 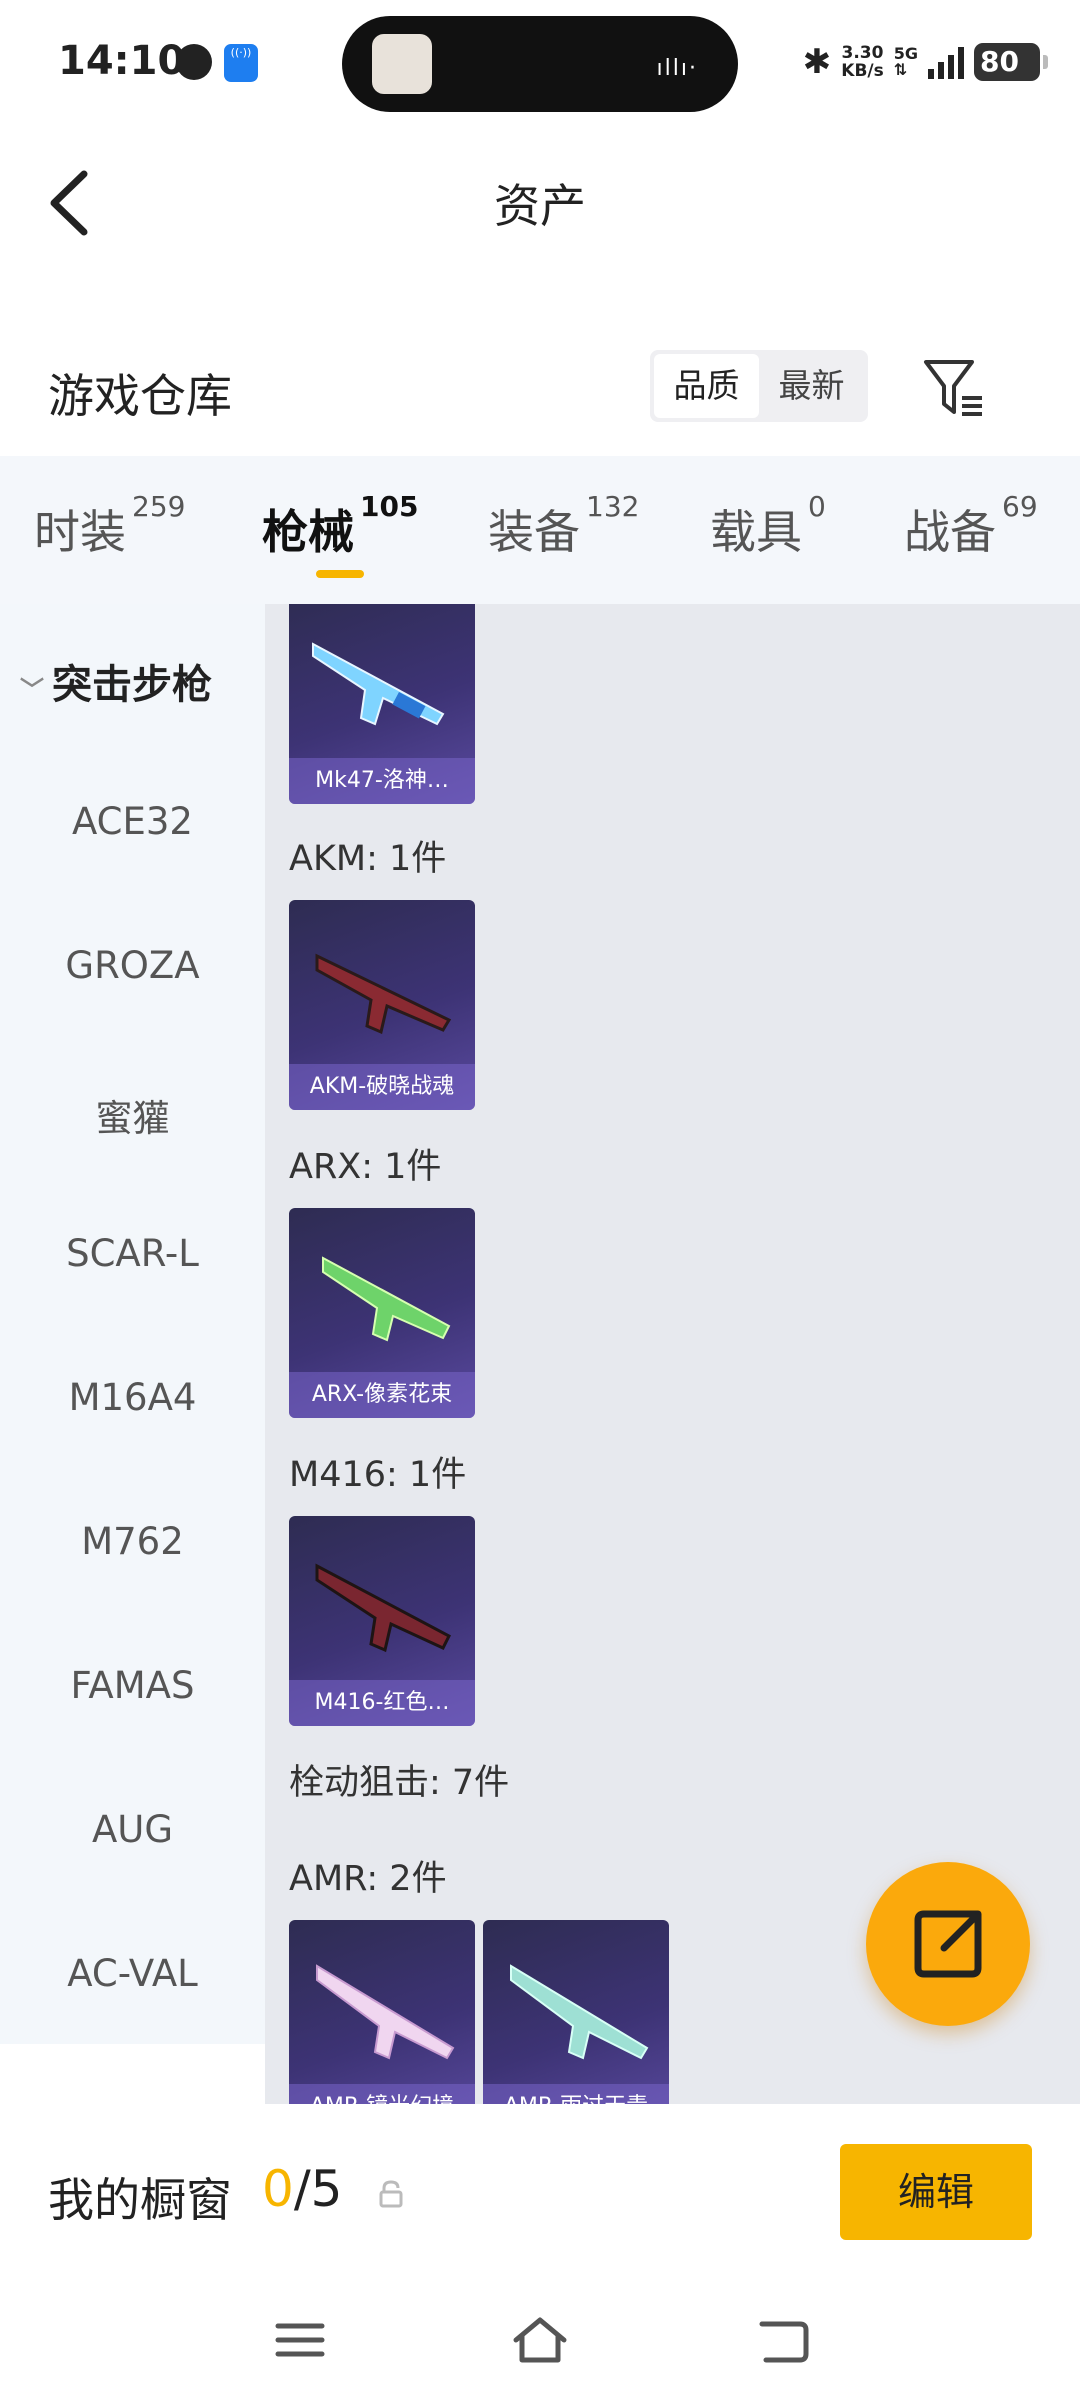 What do you see at coordinates (768, 526) in the screenshot?
I see `tab-vehicles: 载具 0` at bounding box center [768, 526].